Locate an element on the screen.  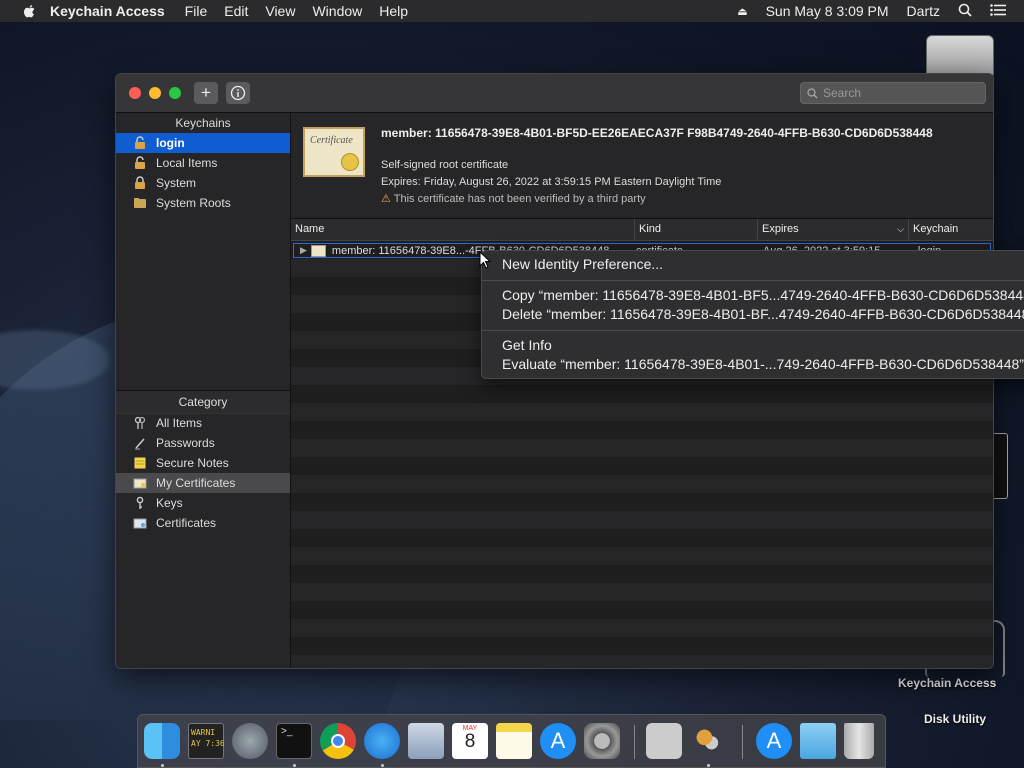
search-icon is located at coordinates (812, 93).